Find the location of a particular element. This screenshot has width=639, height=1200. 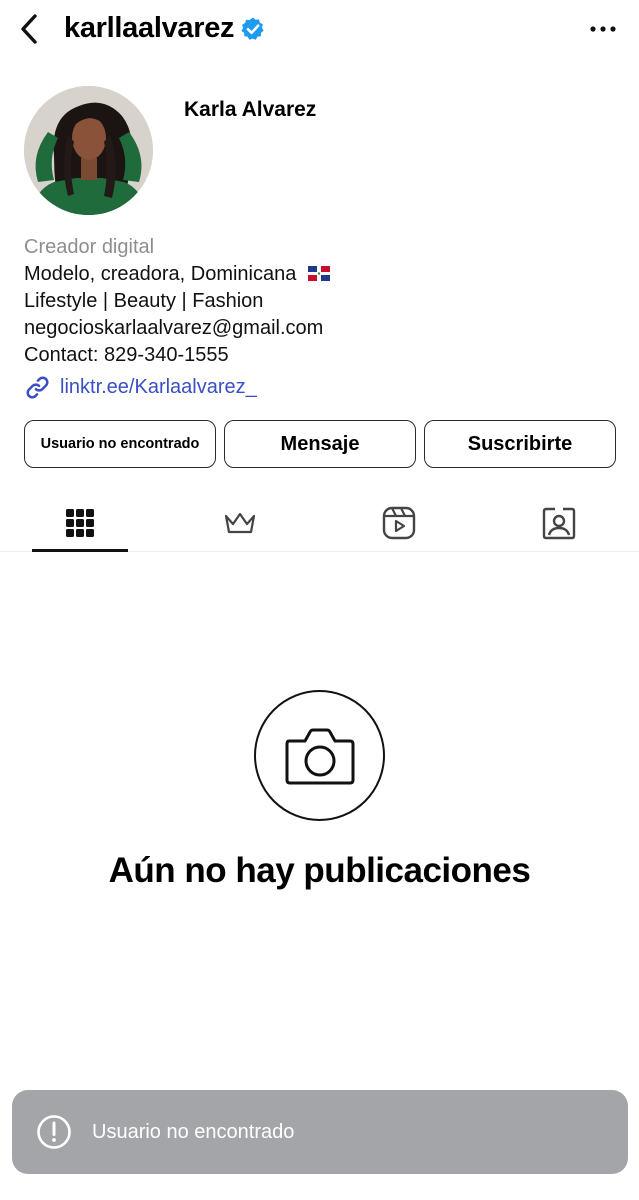

bio-line: Modelo, creadora, Dominicana is located at coordinates (324, 274).